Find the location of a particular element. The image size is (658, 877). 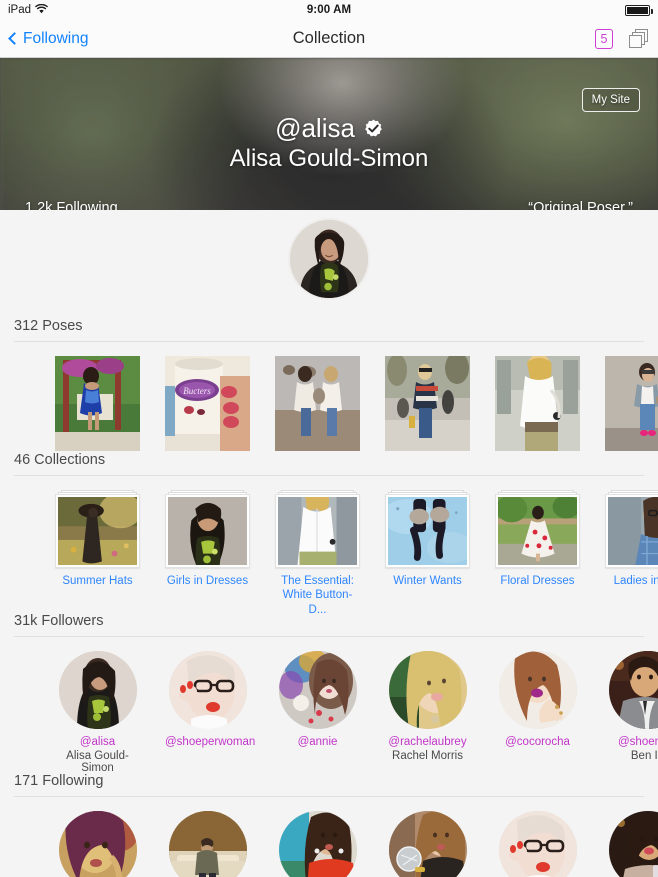

follower-item: @shoeman Ben Ip is located at coordinates (631, 712).